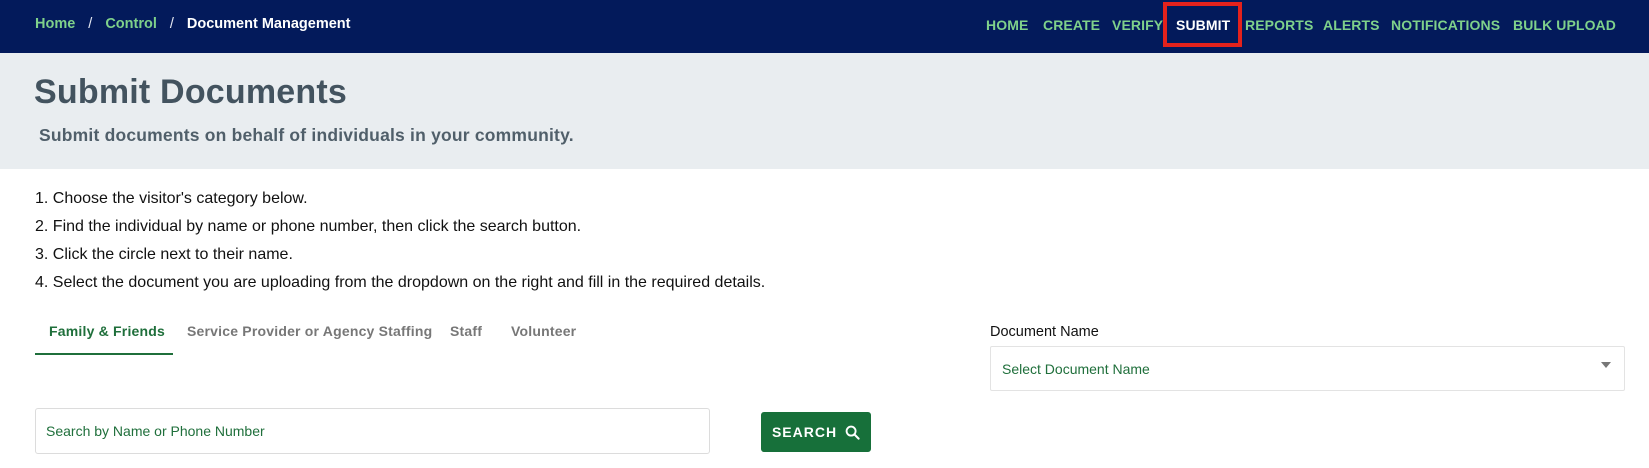 This screenshot has width=1649, height=468. What do you see at coordinates (164, 254) in the screenshot?
I see `instruction-step: 3. Click the circle next to their name.` at bounding box center [164, 254].